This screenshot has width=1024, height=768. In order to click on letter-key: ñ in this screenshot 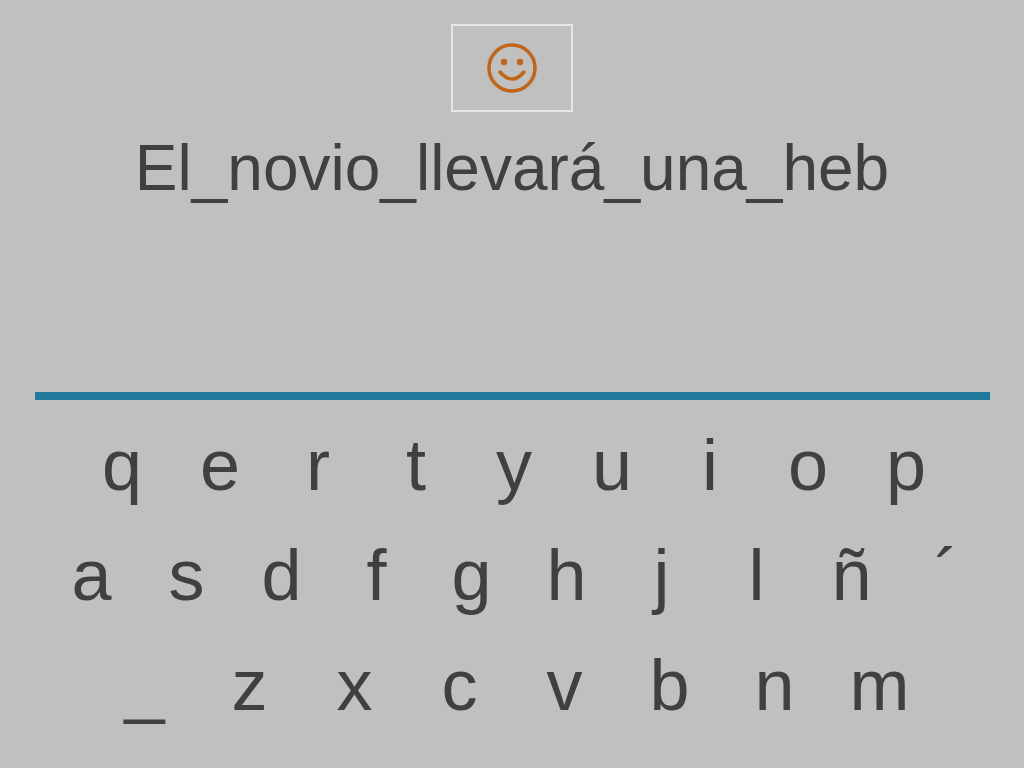, I will do `click(851, 575)`.